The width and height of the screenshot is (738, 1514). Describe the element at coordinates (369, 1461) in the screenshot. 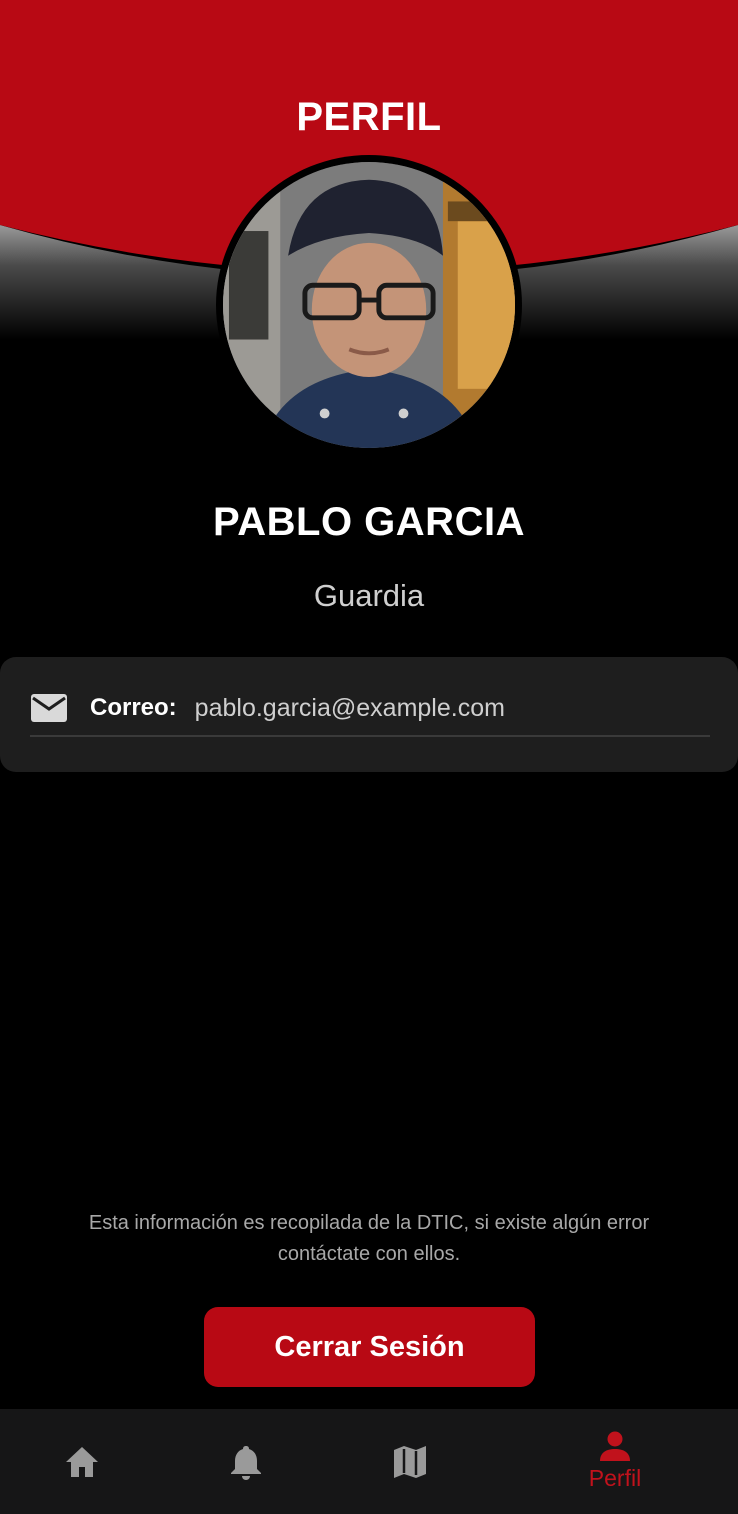

I see `bottom-nav: Perfil` at that location.